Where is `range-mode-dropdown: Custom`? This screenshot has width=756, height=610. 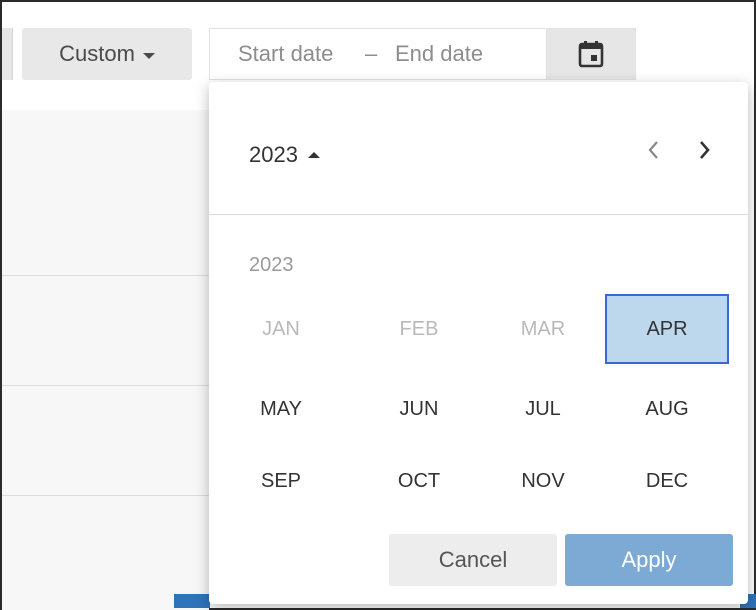
range-mode-dropdown: Custom is located at coordinates (107, 54).